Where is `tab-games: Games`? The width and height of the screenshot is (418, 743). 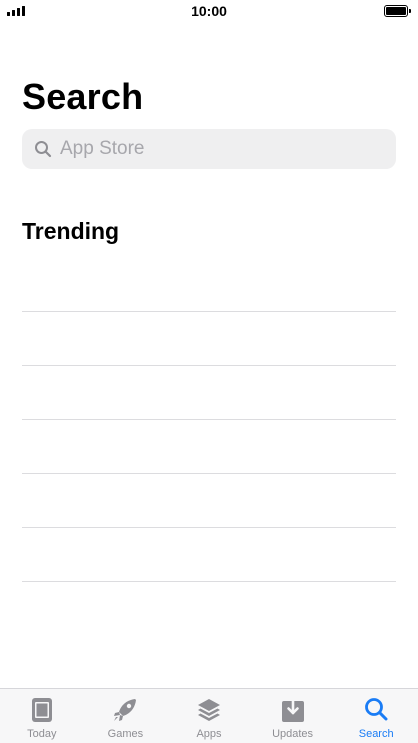
tab-games: Games is located at coordinates (126, 716).